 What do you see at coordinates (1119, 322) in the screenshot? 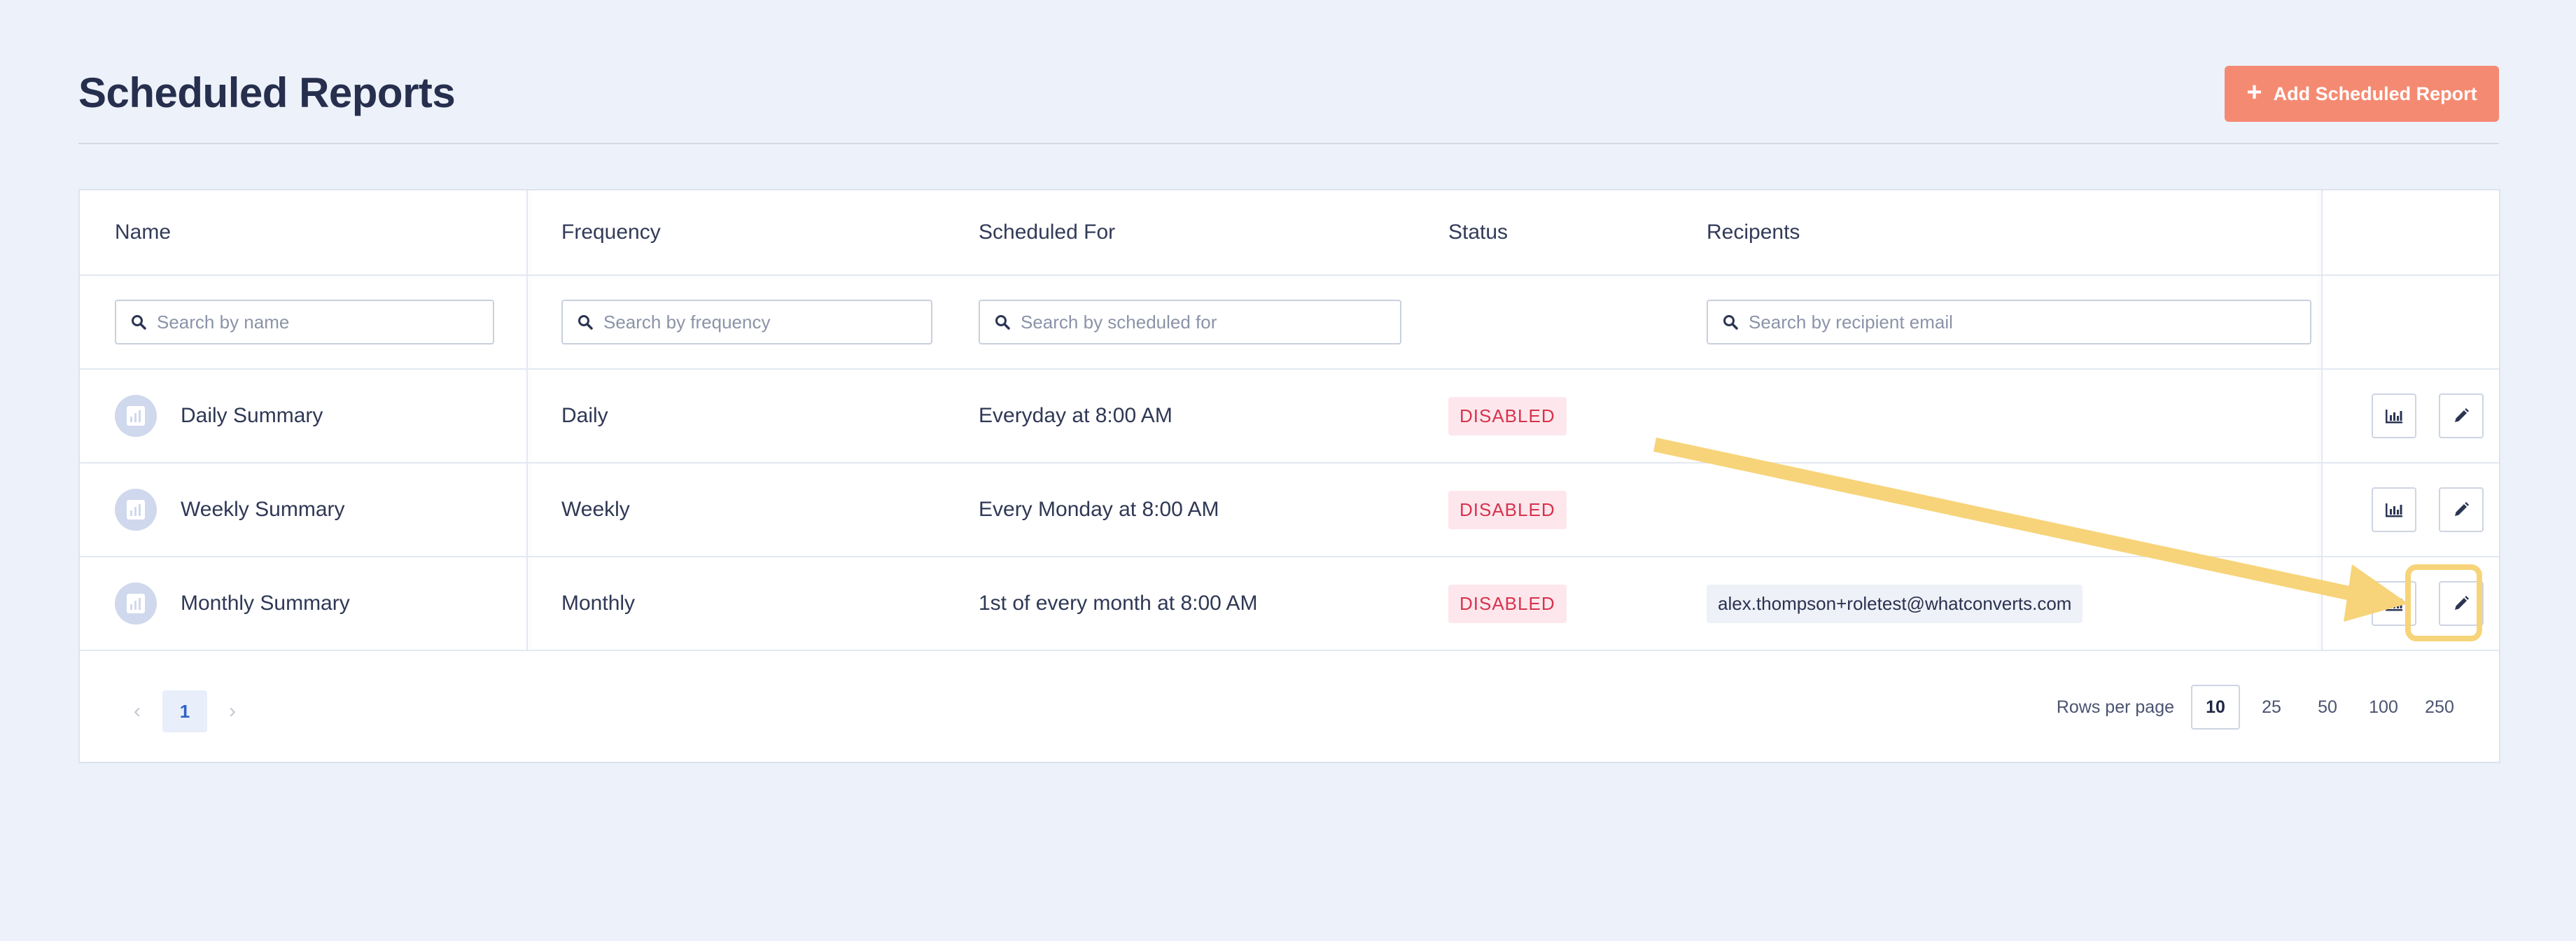
I see `scheduled-for-search-placeholder: Search by scheduled for` at bounding box center [1119, 322].